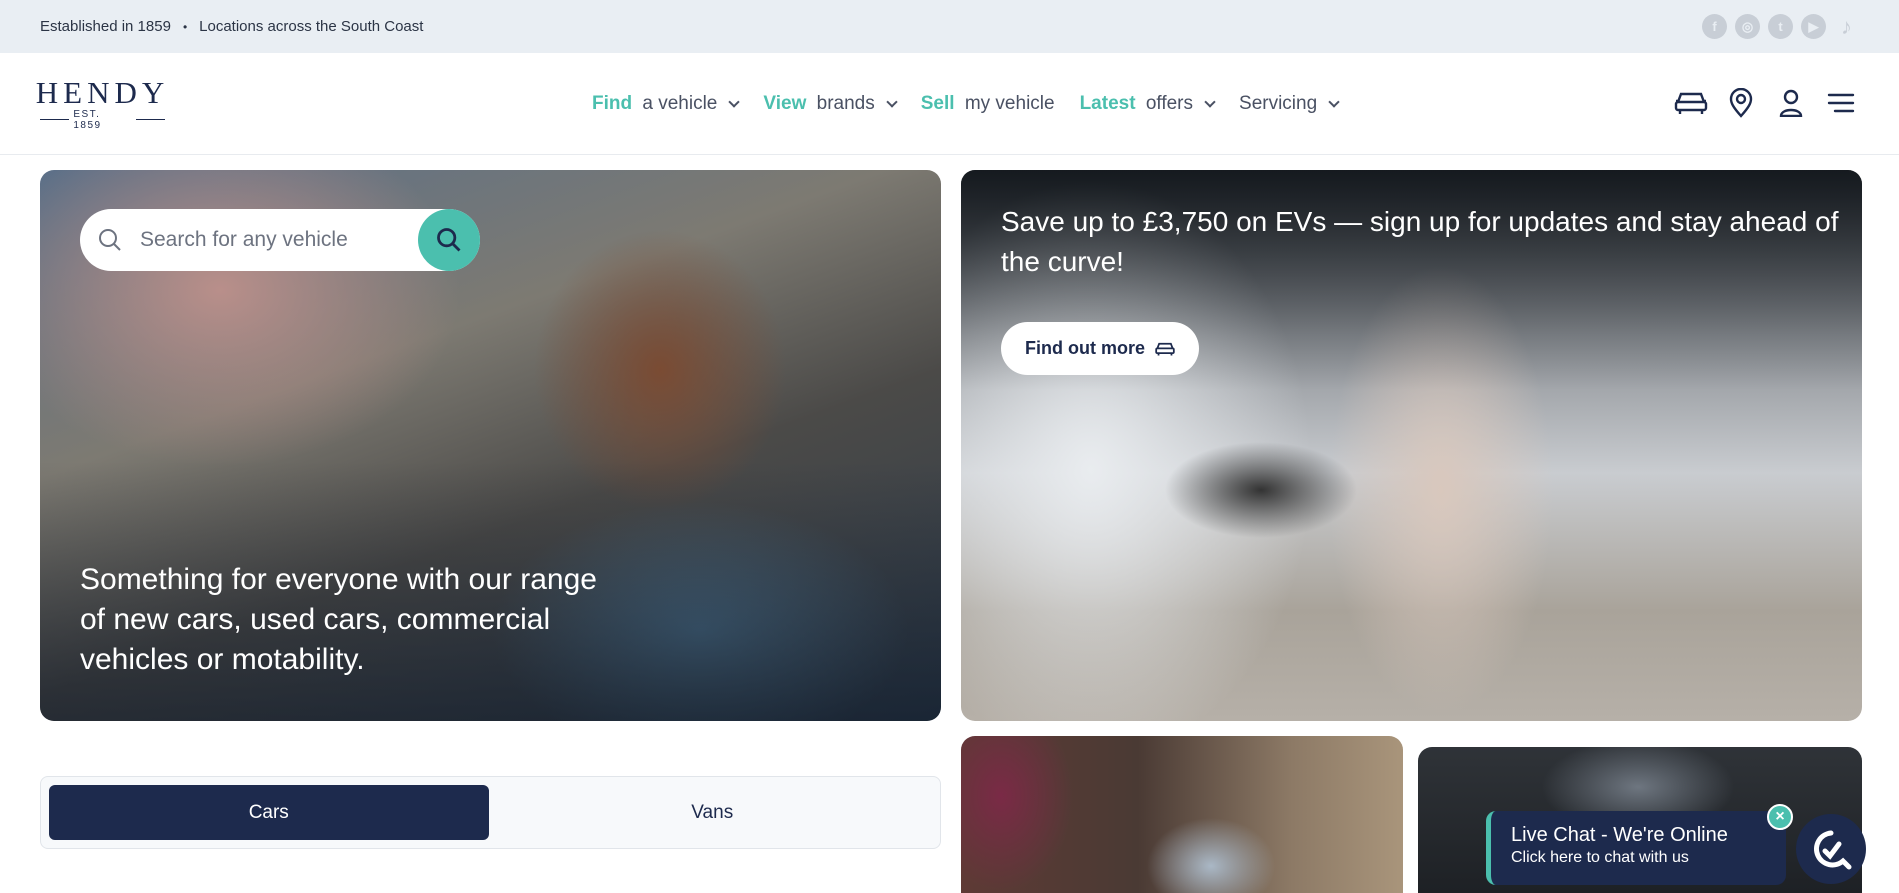 This screenshot has height=893, width=1899. Describe the element at coordinates (1714, 26) in the screenshot. I see `facebook-icon: f` at that location.